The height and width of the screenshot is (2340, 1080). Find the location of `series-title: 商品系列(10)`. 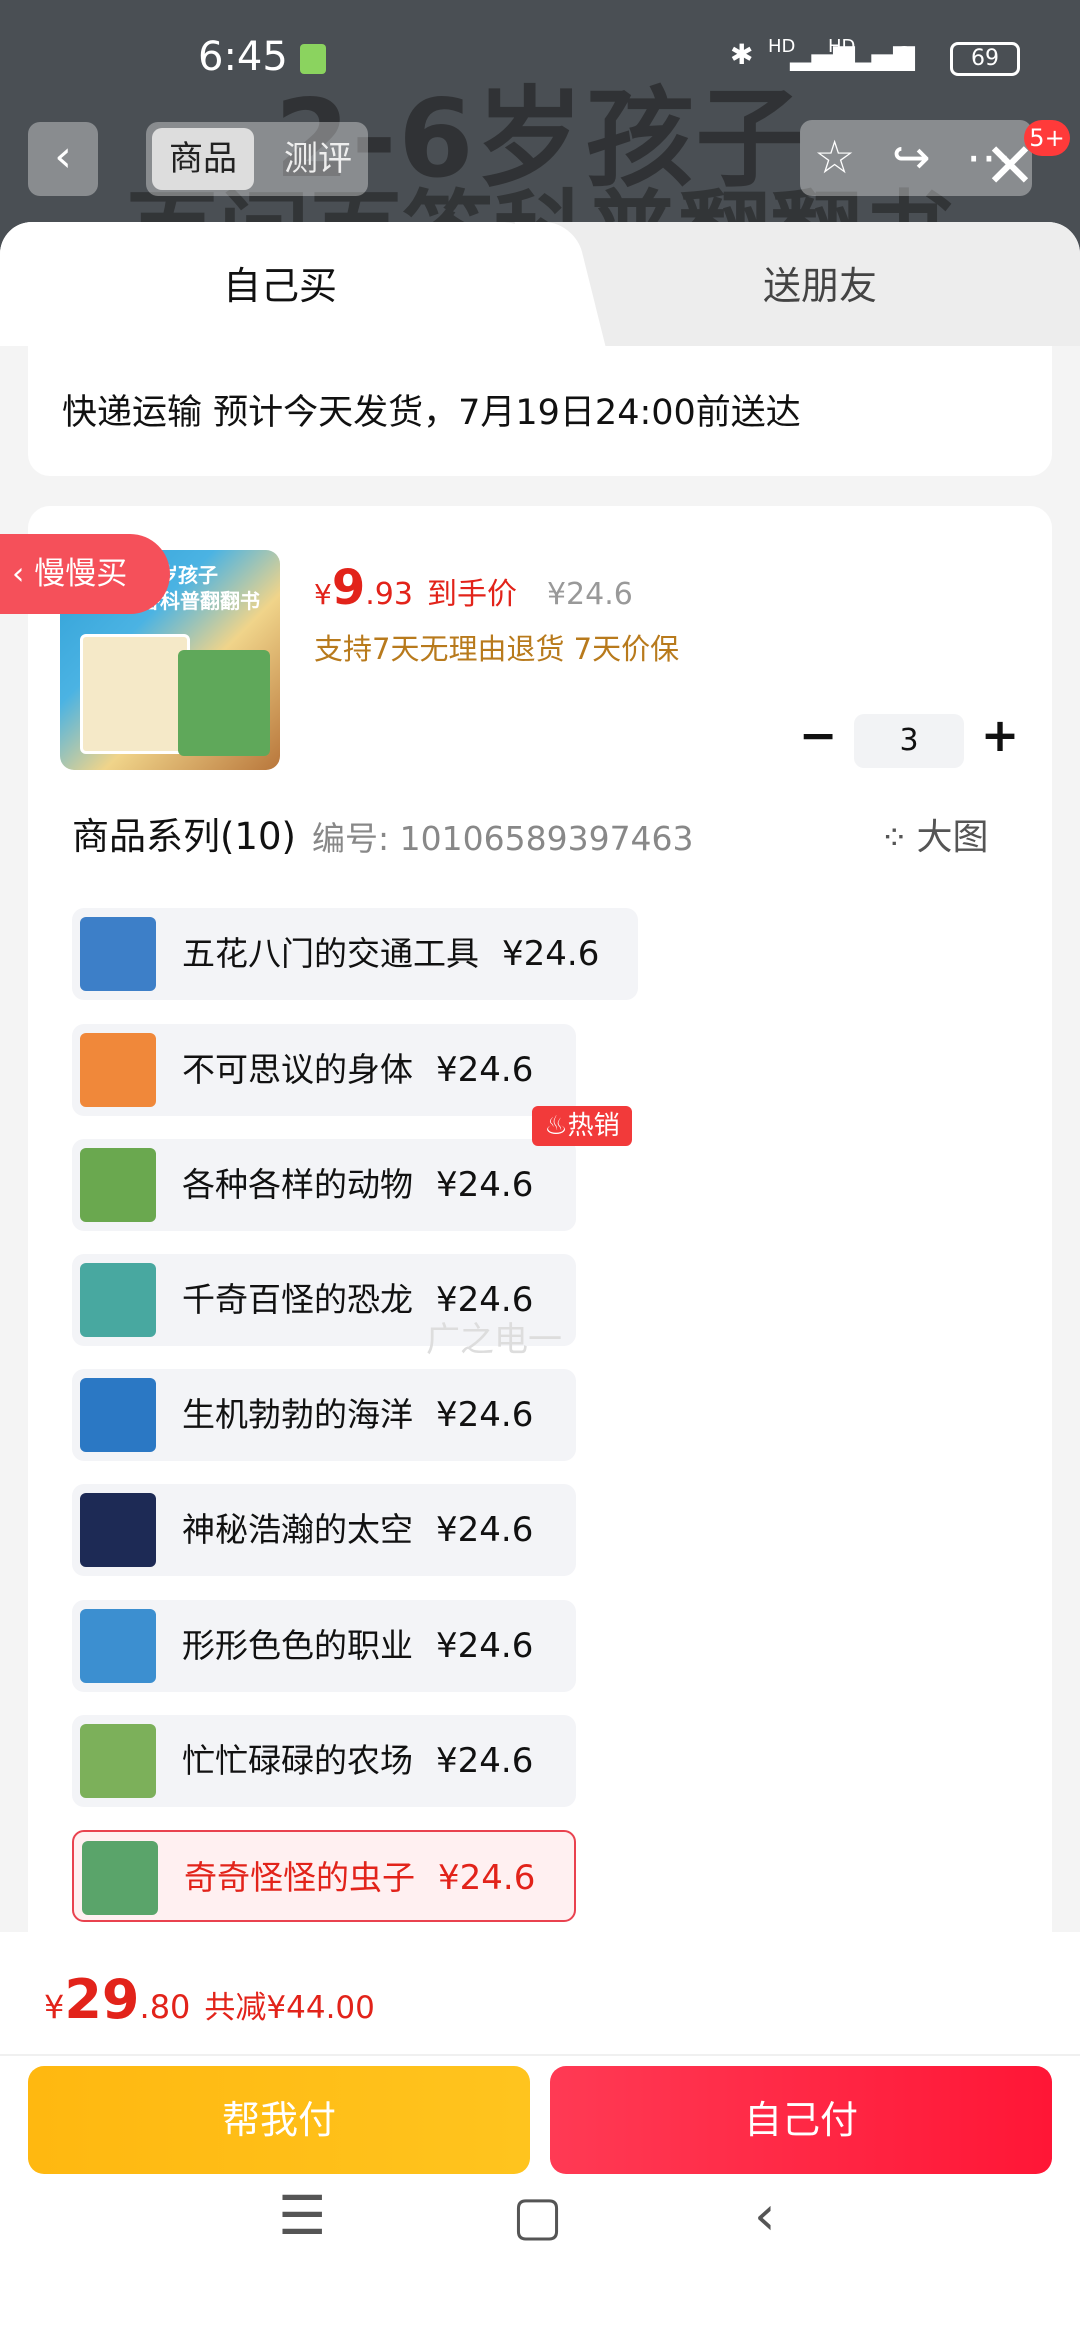

series-title: 商品系列(10) is located at coordinates (184, 836).